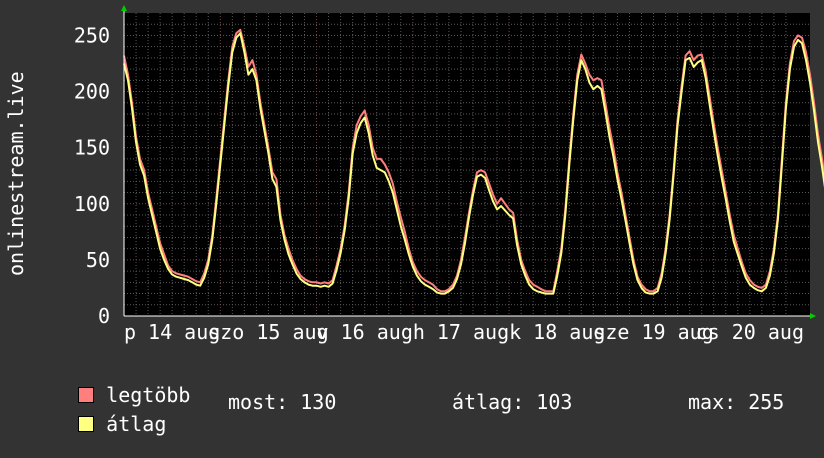 The height and width of the screenshot is (458, 824). What do you see at coordinates (461, 332) in the screenshot?
I see `x-tick-label: h 17 aug` at bounding box center [461, 332].